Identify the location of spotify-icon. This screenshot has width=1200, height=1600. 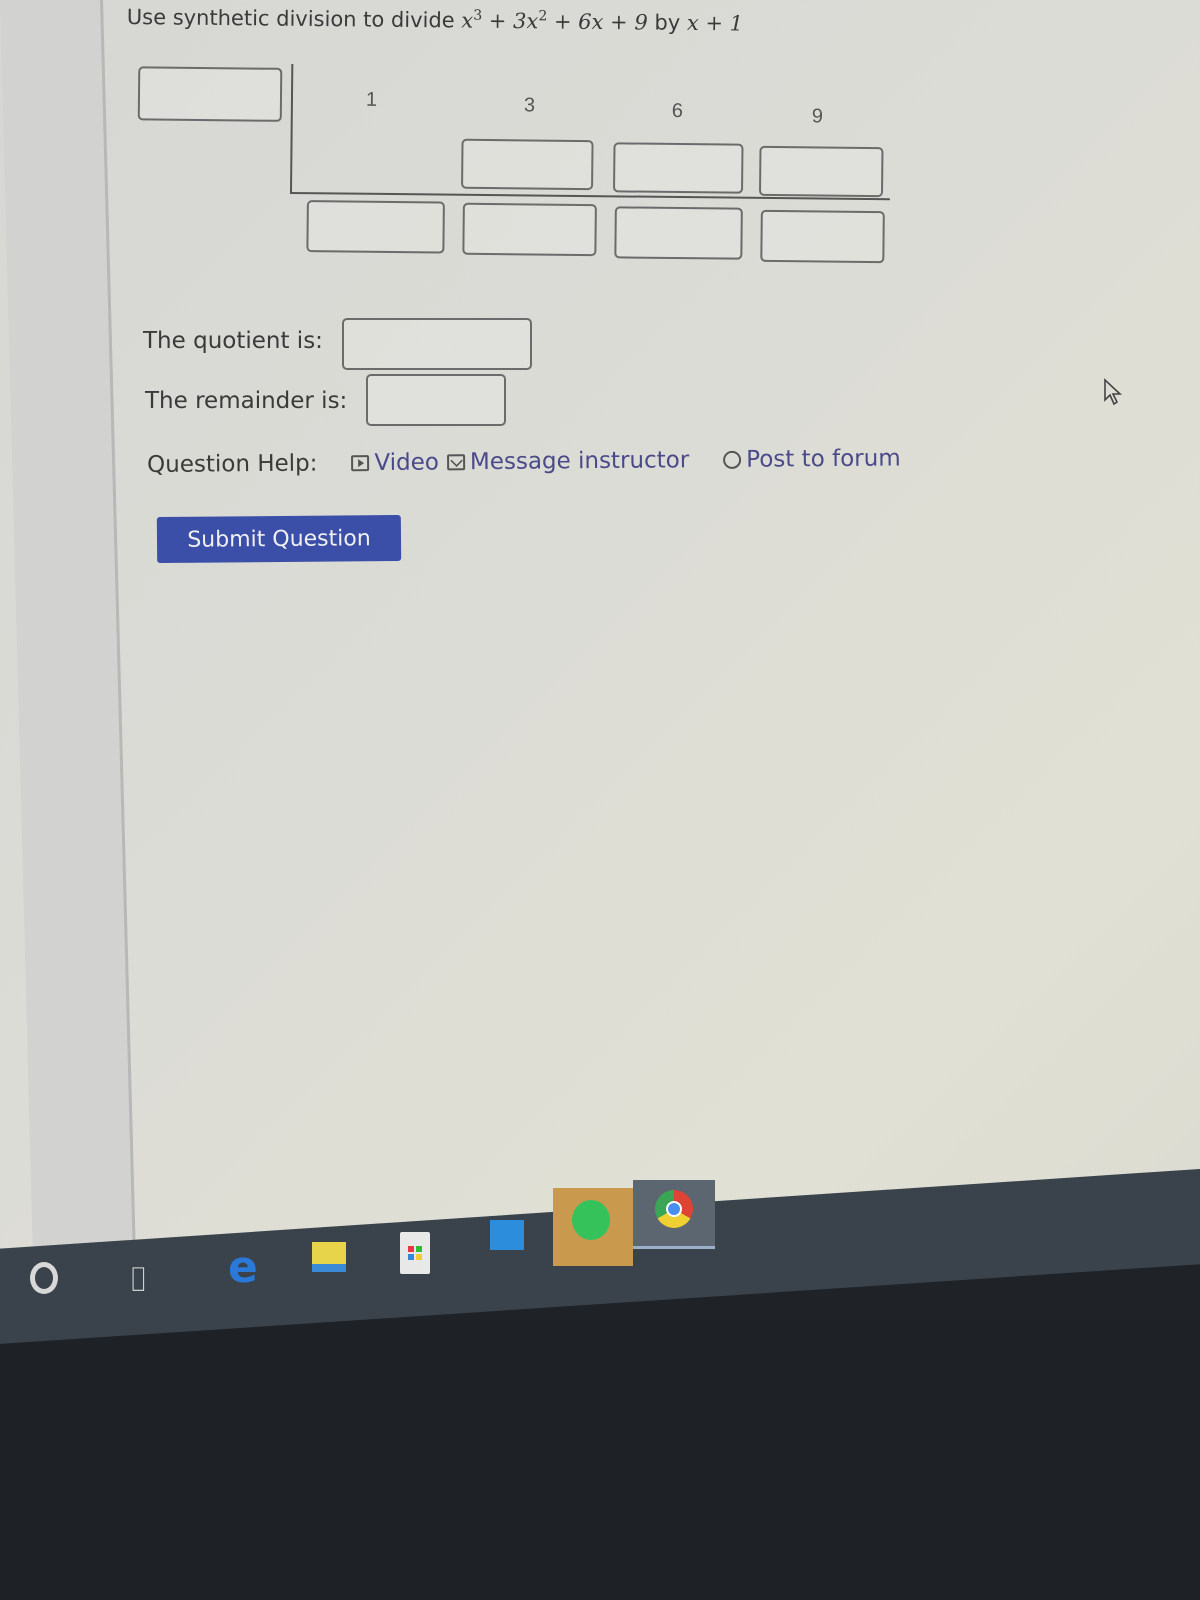
(591, 1220).